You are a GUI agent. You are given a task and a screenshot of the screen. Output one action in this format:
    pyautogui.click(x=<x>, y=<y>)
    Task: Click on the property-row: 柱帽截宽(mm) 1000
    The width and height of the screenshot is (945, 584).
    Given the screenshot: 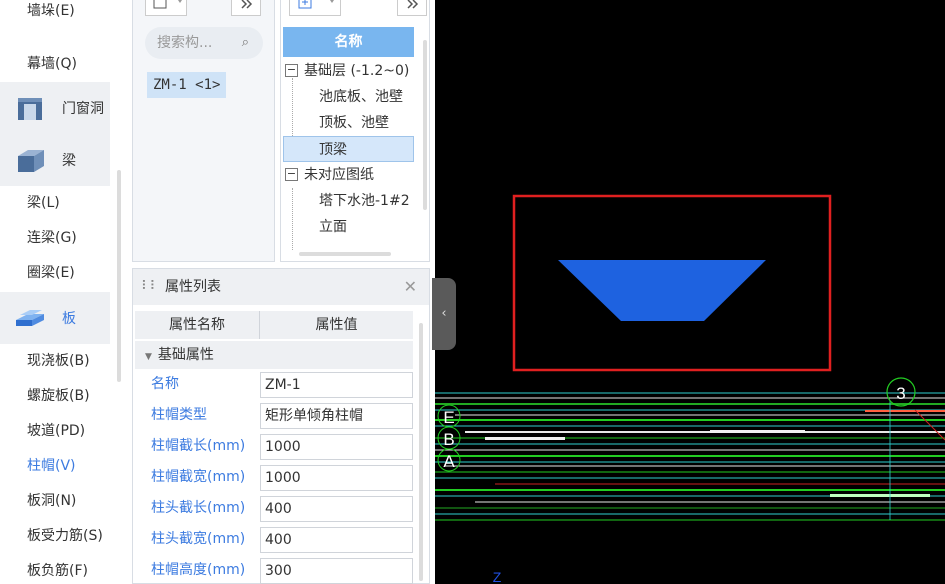 What is the action you would take?
    pyautogui.click(x=274, y=477)
    